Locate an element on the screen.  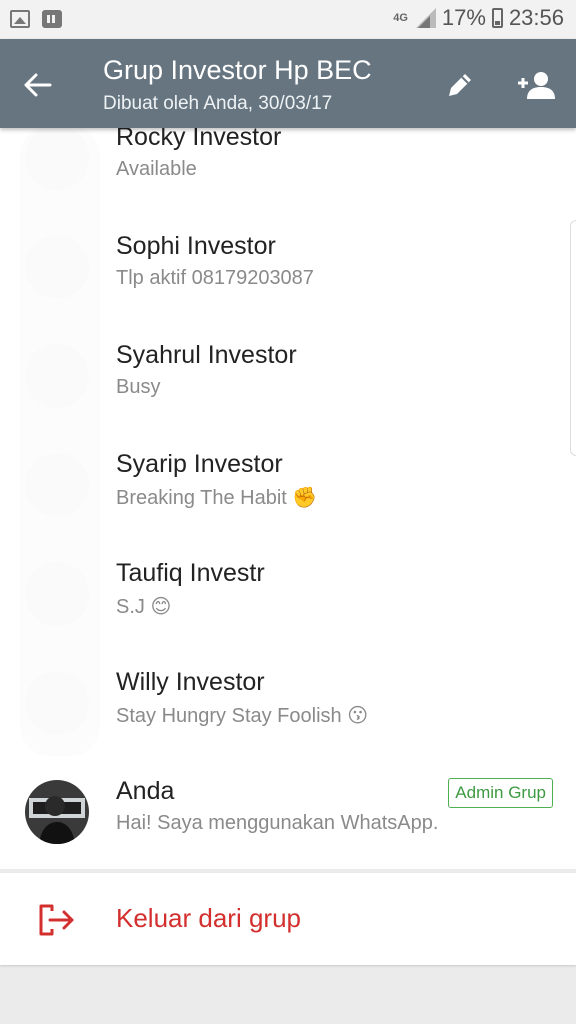
participant-row: Sophi Investor Tlp aktif 08179203087 is located at coordinates (288, 269).